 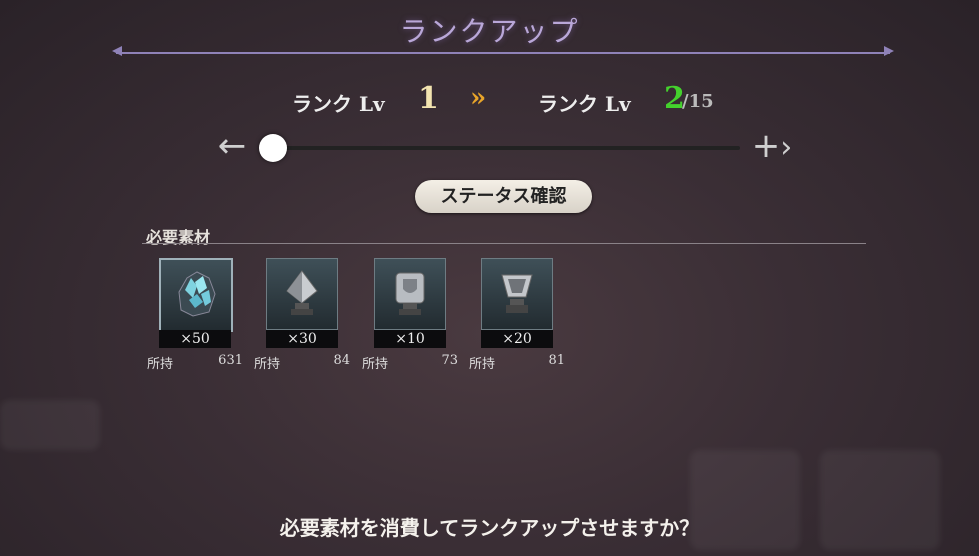 What do you see at coordinates (505, 148) in the screenshot?
I see `rank-slider-track` at bounding box center [505, 148].